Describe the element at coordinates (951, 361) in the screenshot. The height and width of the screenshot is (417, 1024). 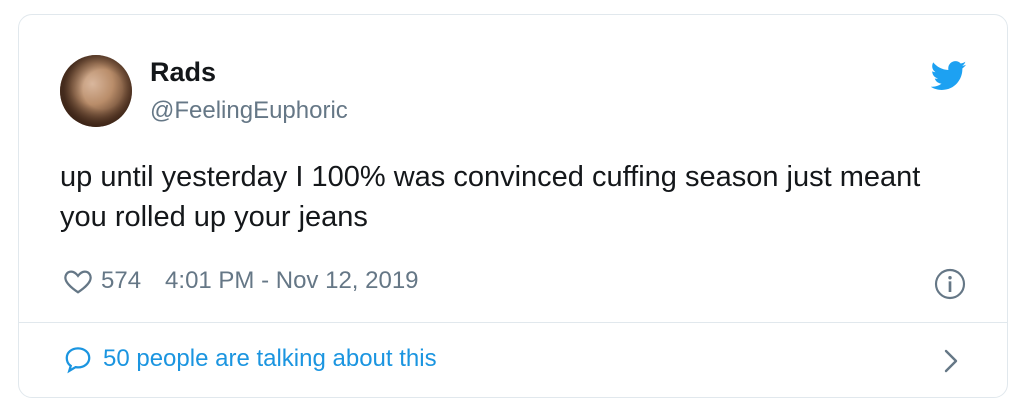
I see `chevron-right-icon` at that location.